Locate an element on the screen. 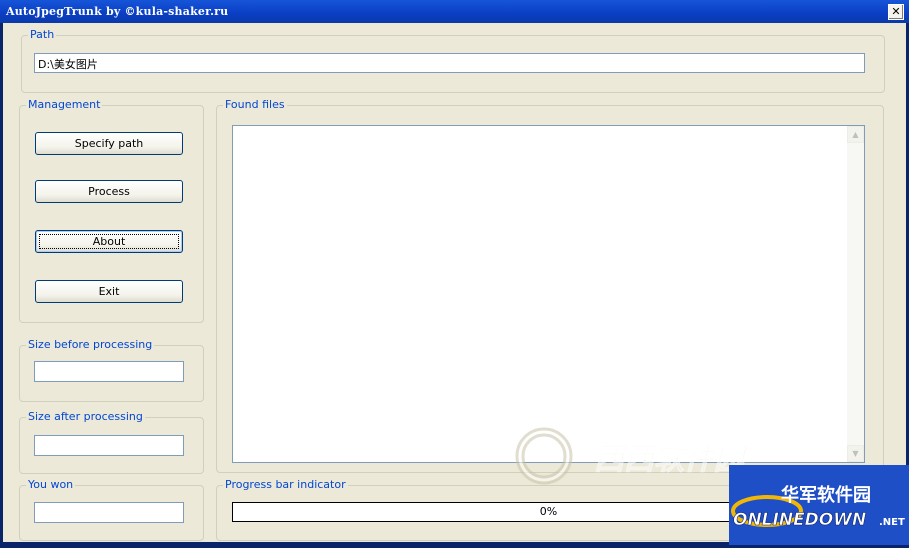 This screenshot has height=548, width=909. process-button: Process is located at coordinates (109, 191).